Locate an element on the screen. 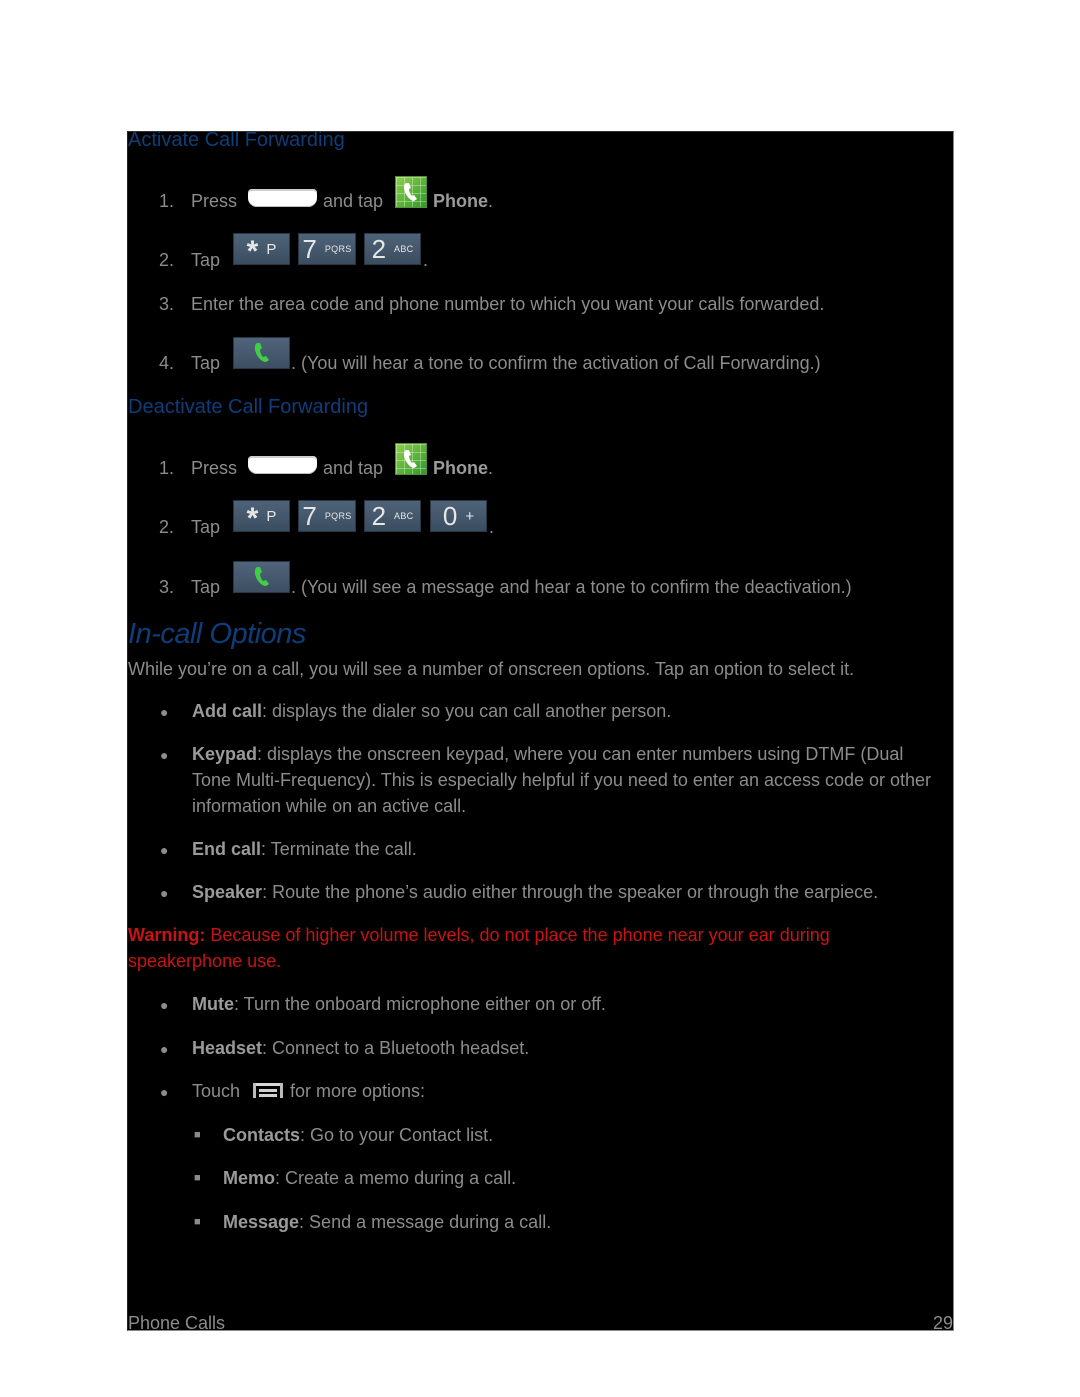  step-number: 4. is located at coordinates (167, 363).